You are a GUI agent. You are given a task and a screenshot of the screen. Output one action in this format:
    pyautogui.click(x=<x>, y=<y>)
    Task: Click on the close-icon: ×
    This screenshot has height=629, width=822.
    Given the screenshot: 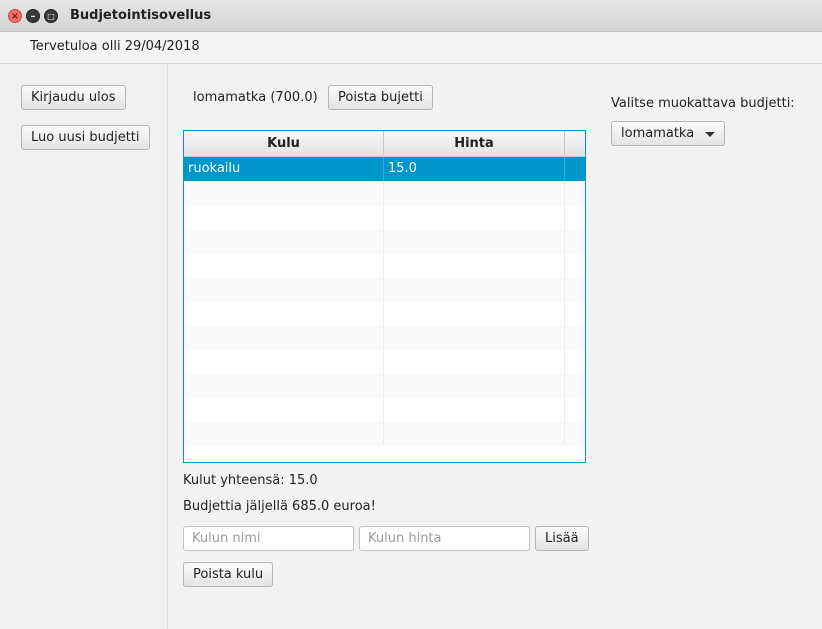 What is the action you would take?
    pyautogui.click(x=15, y=16)
    